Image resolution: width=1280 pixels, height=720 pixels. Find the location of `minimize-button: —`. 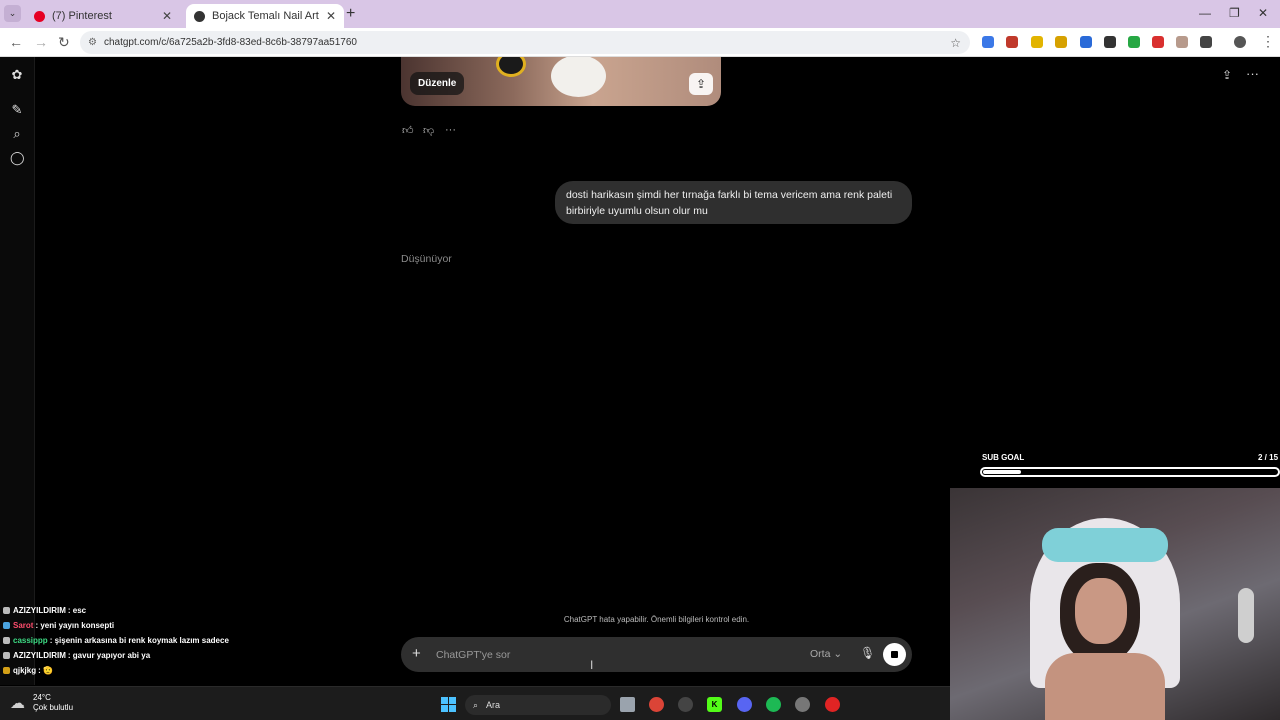

minimize-button: — is located at coordinates (1205, 13).